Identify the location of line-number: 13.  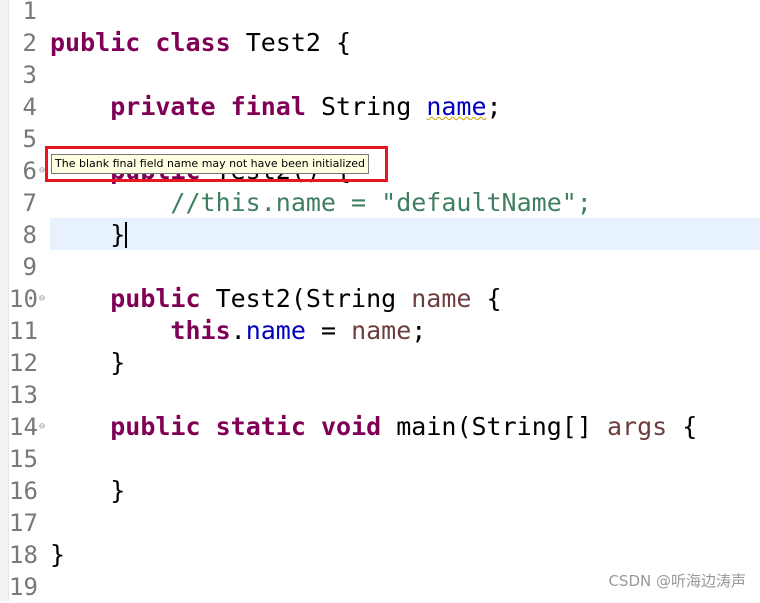
(23, 395).